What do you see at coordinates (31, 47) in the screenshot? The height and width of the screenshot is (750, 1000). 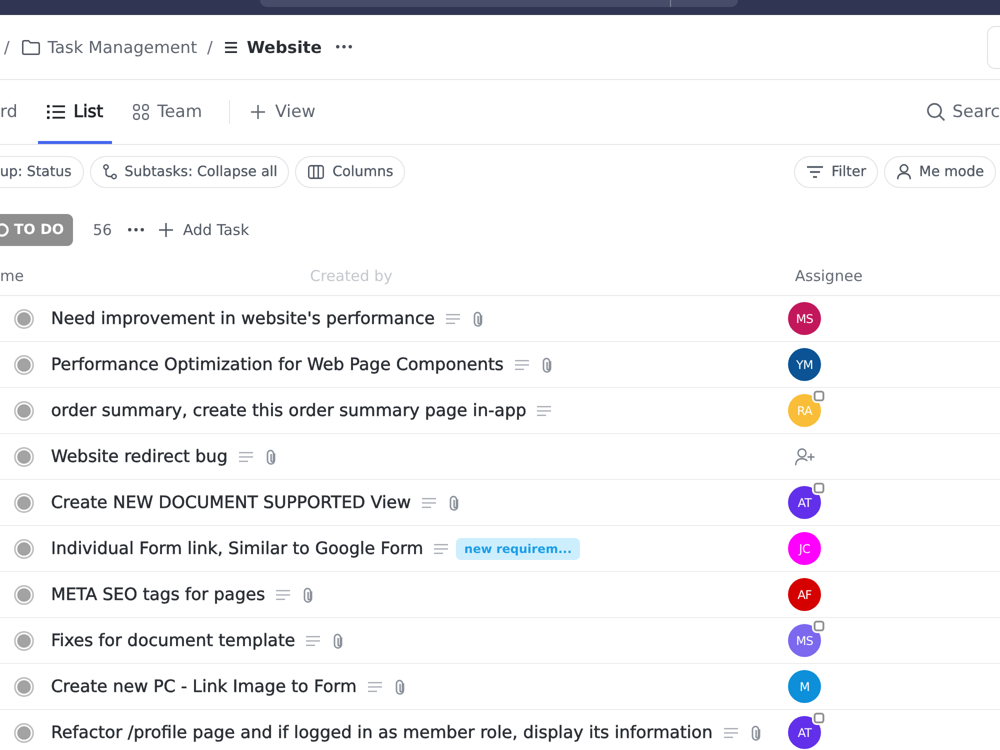 I see `folder-icon` at bounding box center [31, 47].